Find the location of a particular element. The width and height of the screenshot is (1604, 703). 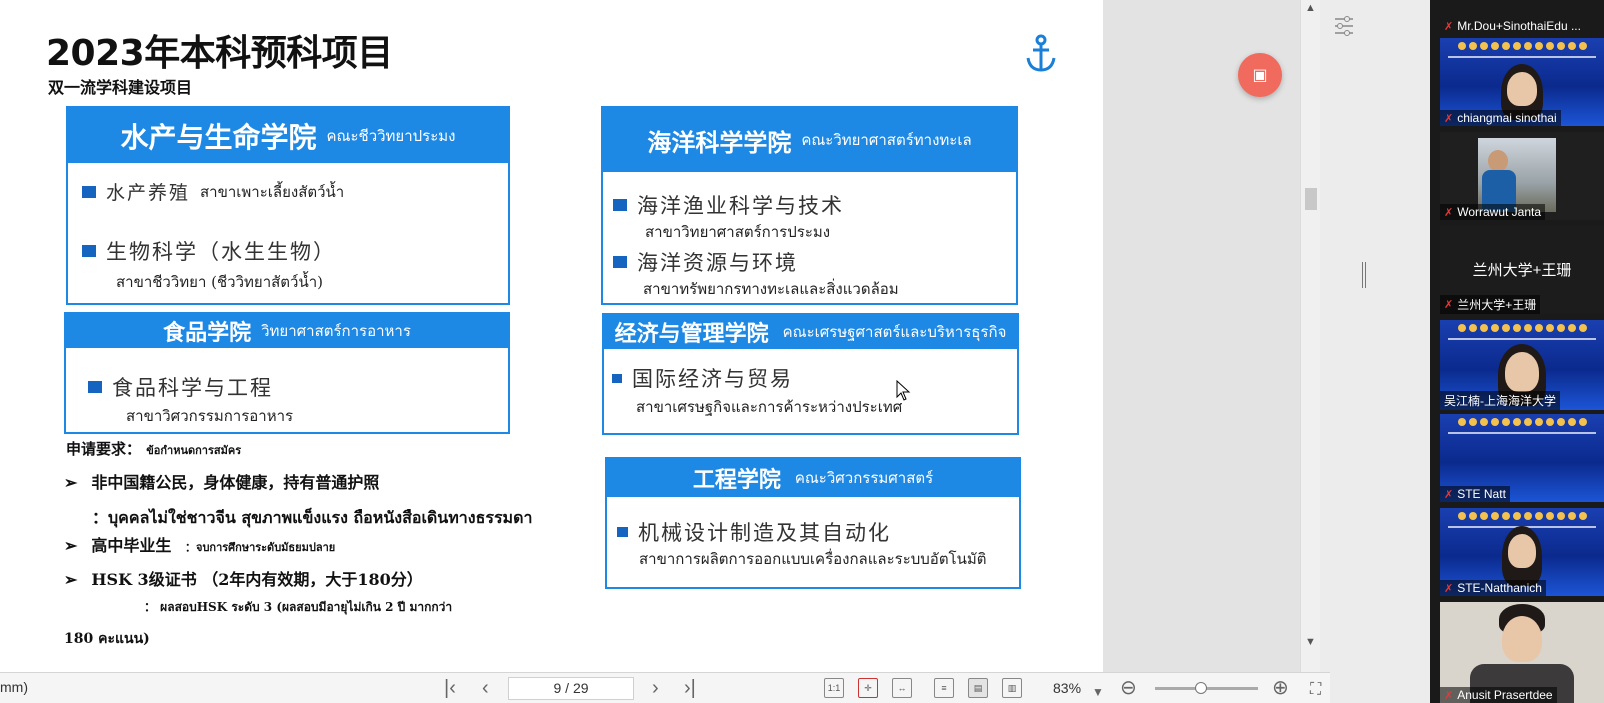

scrollbar-thumb is located at coordinates (1311, 199).